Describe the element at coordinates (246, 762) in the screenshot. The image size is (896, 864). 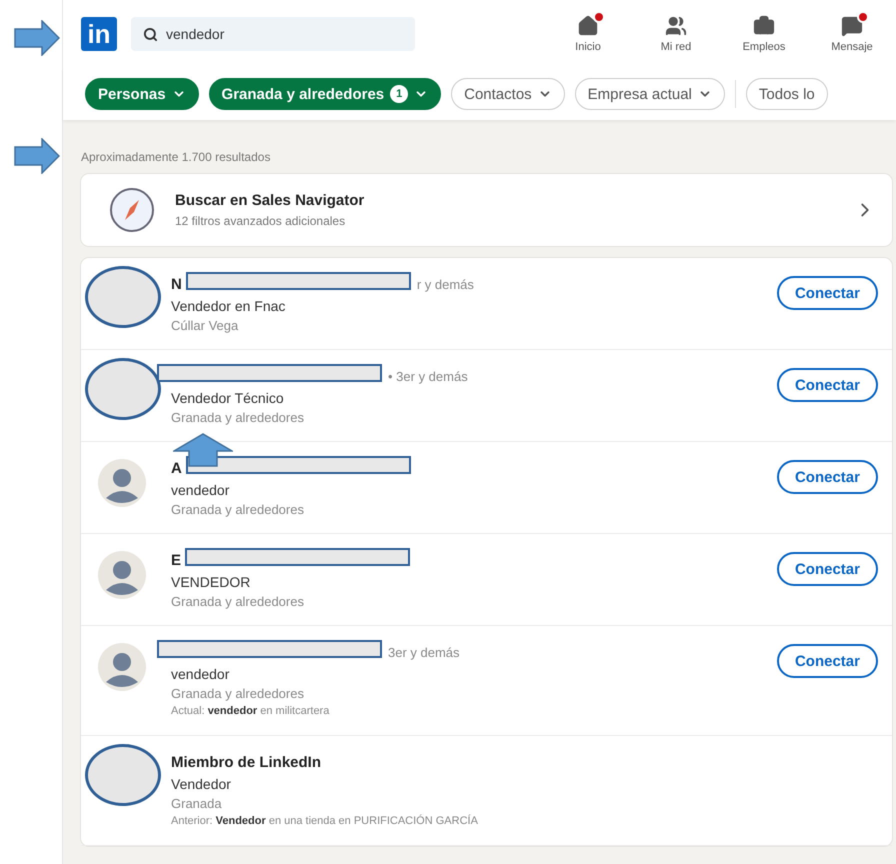
I see `person-name: Miembro de LinkedIn` at that location.